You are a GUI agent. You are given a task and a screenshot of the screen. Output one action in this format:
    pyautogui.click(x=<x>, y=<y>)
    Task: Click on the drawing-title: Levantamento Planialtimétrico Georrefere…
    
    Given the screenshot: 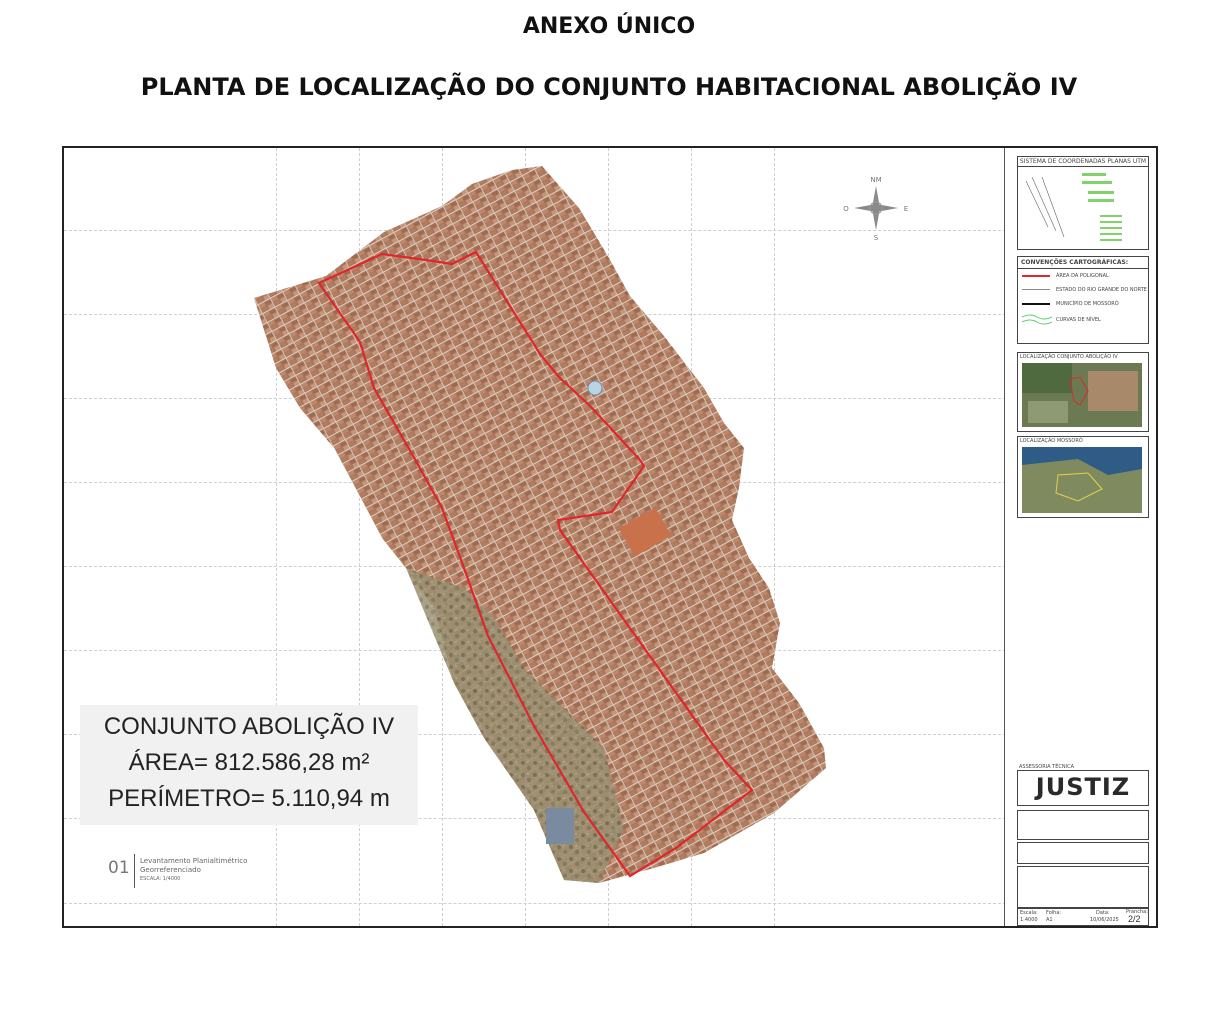 What is the action you would take?
    pyautogui.click(x=194, y=869)
    